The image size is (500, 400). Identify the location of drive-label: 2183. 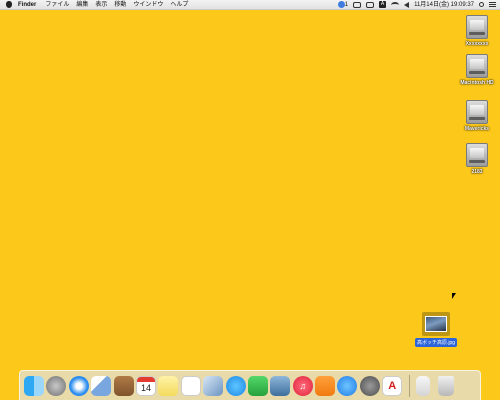
(477, 172).